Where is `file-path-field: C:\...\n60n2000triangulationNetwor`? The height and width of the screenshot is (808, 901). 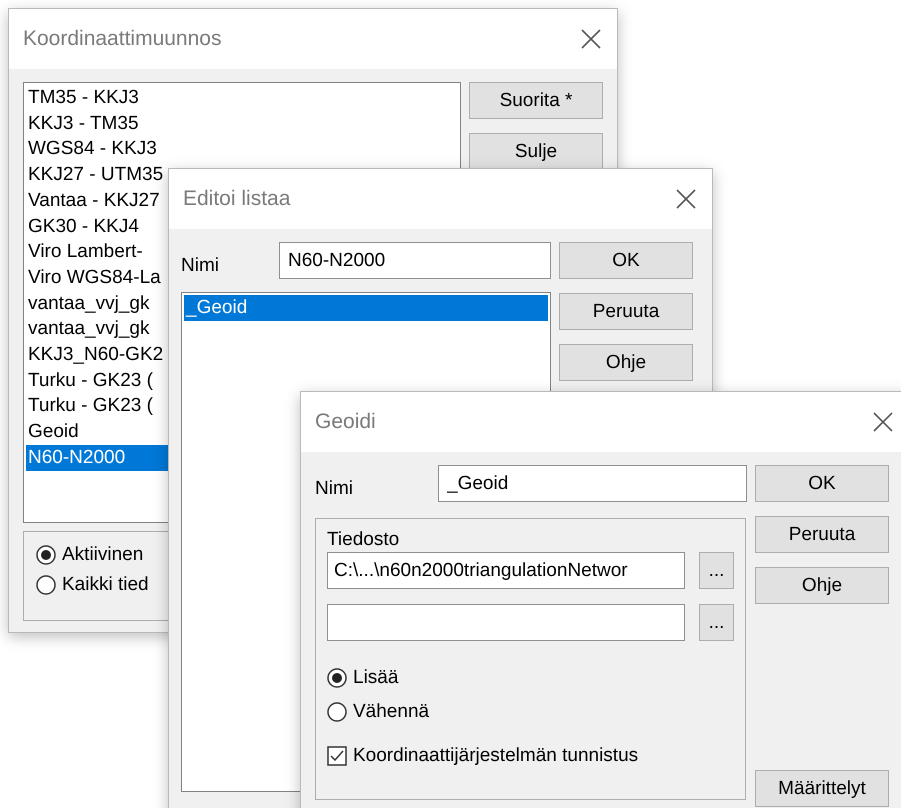
file-path-field: C:\...\n60n2000triangulationNetwor is located at coordinates (506, 570).